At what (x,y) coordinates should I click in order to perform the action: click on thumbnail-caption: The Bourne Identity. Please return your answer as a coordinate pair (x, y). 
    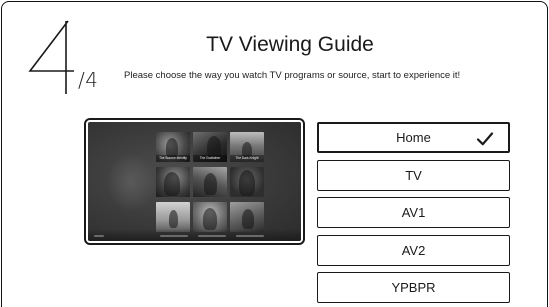
    Looking at the image, I should click on (173, 158).